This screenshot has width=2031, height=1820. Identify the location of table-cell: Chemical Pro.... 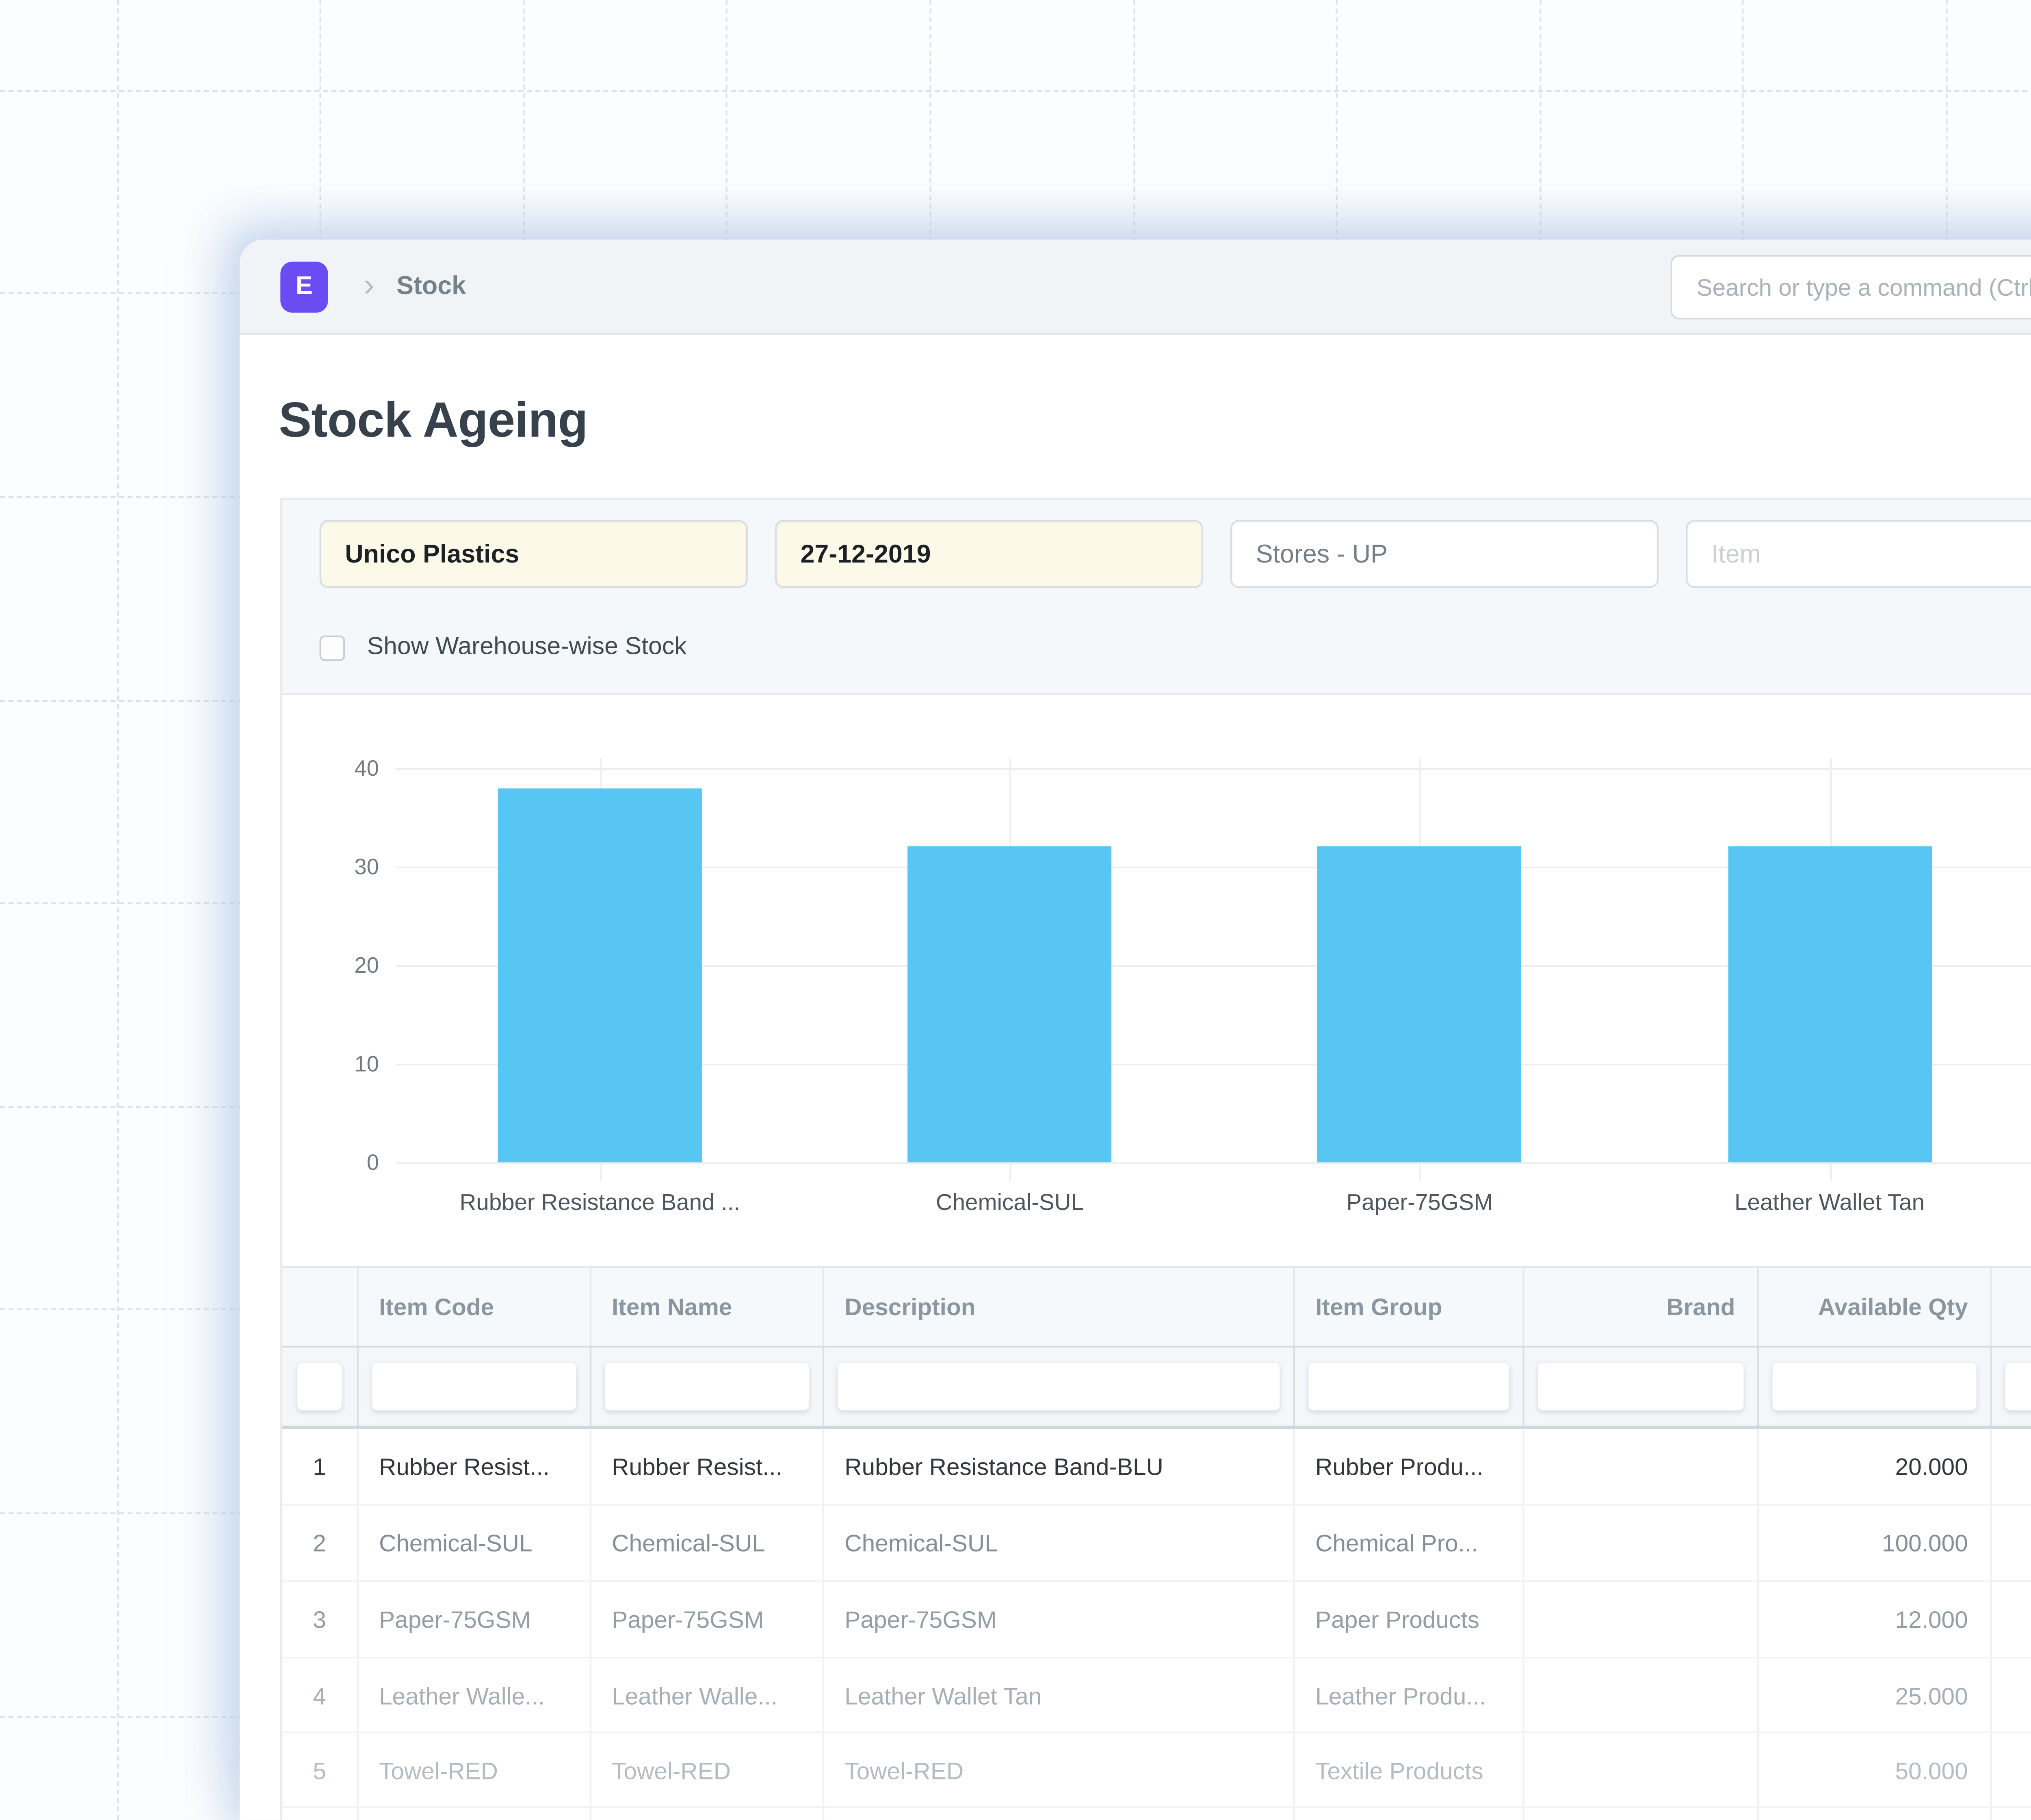
(1410, 1542).